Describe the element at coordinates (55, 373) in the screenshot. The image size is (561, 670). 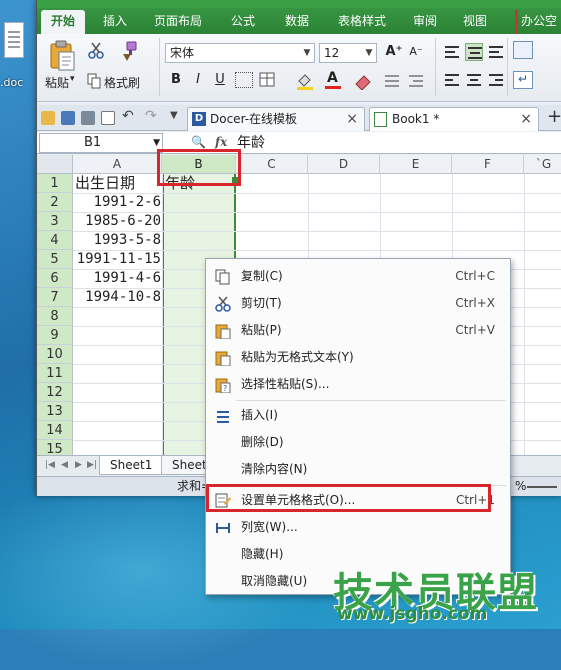
I see `row-header-11: 11` at that location.